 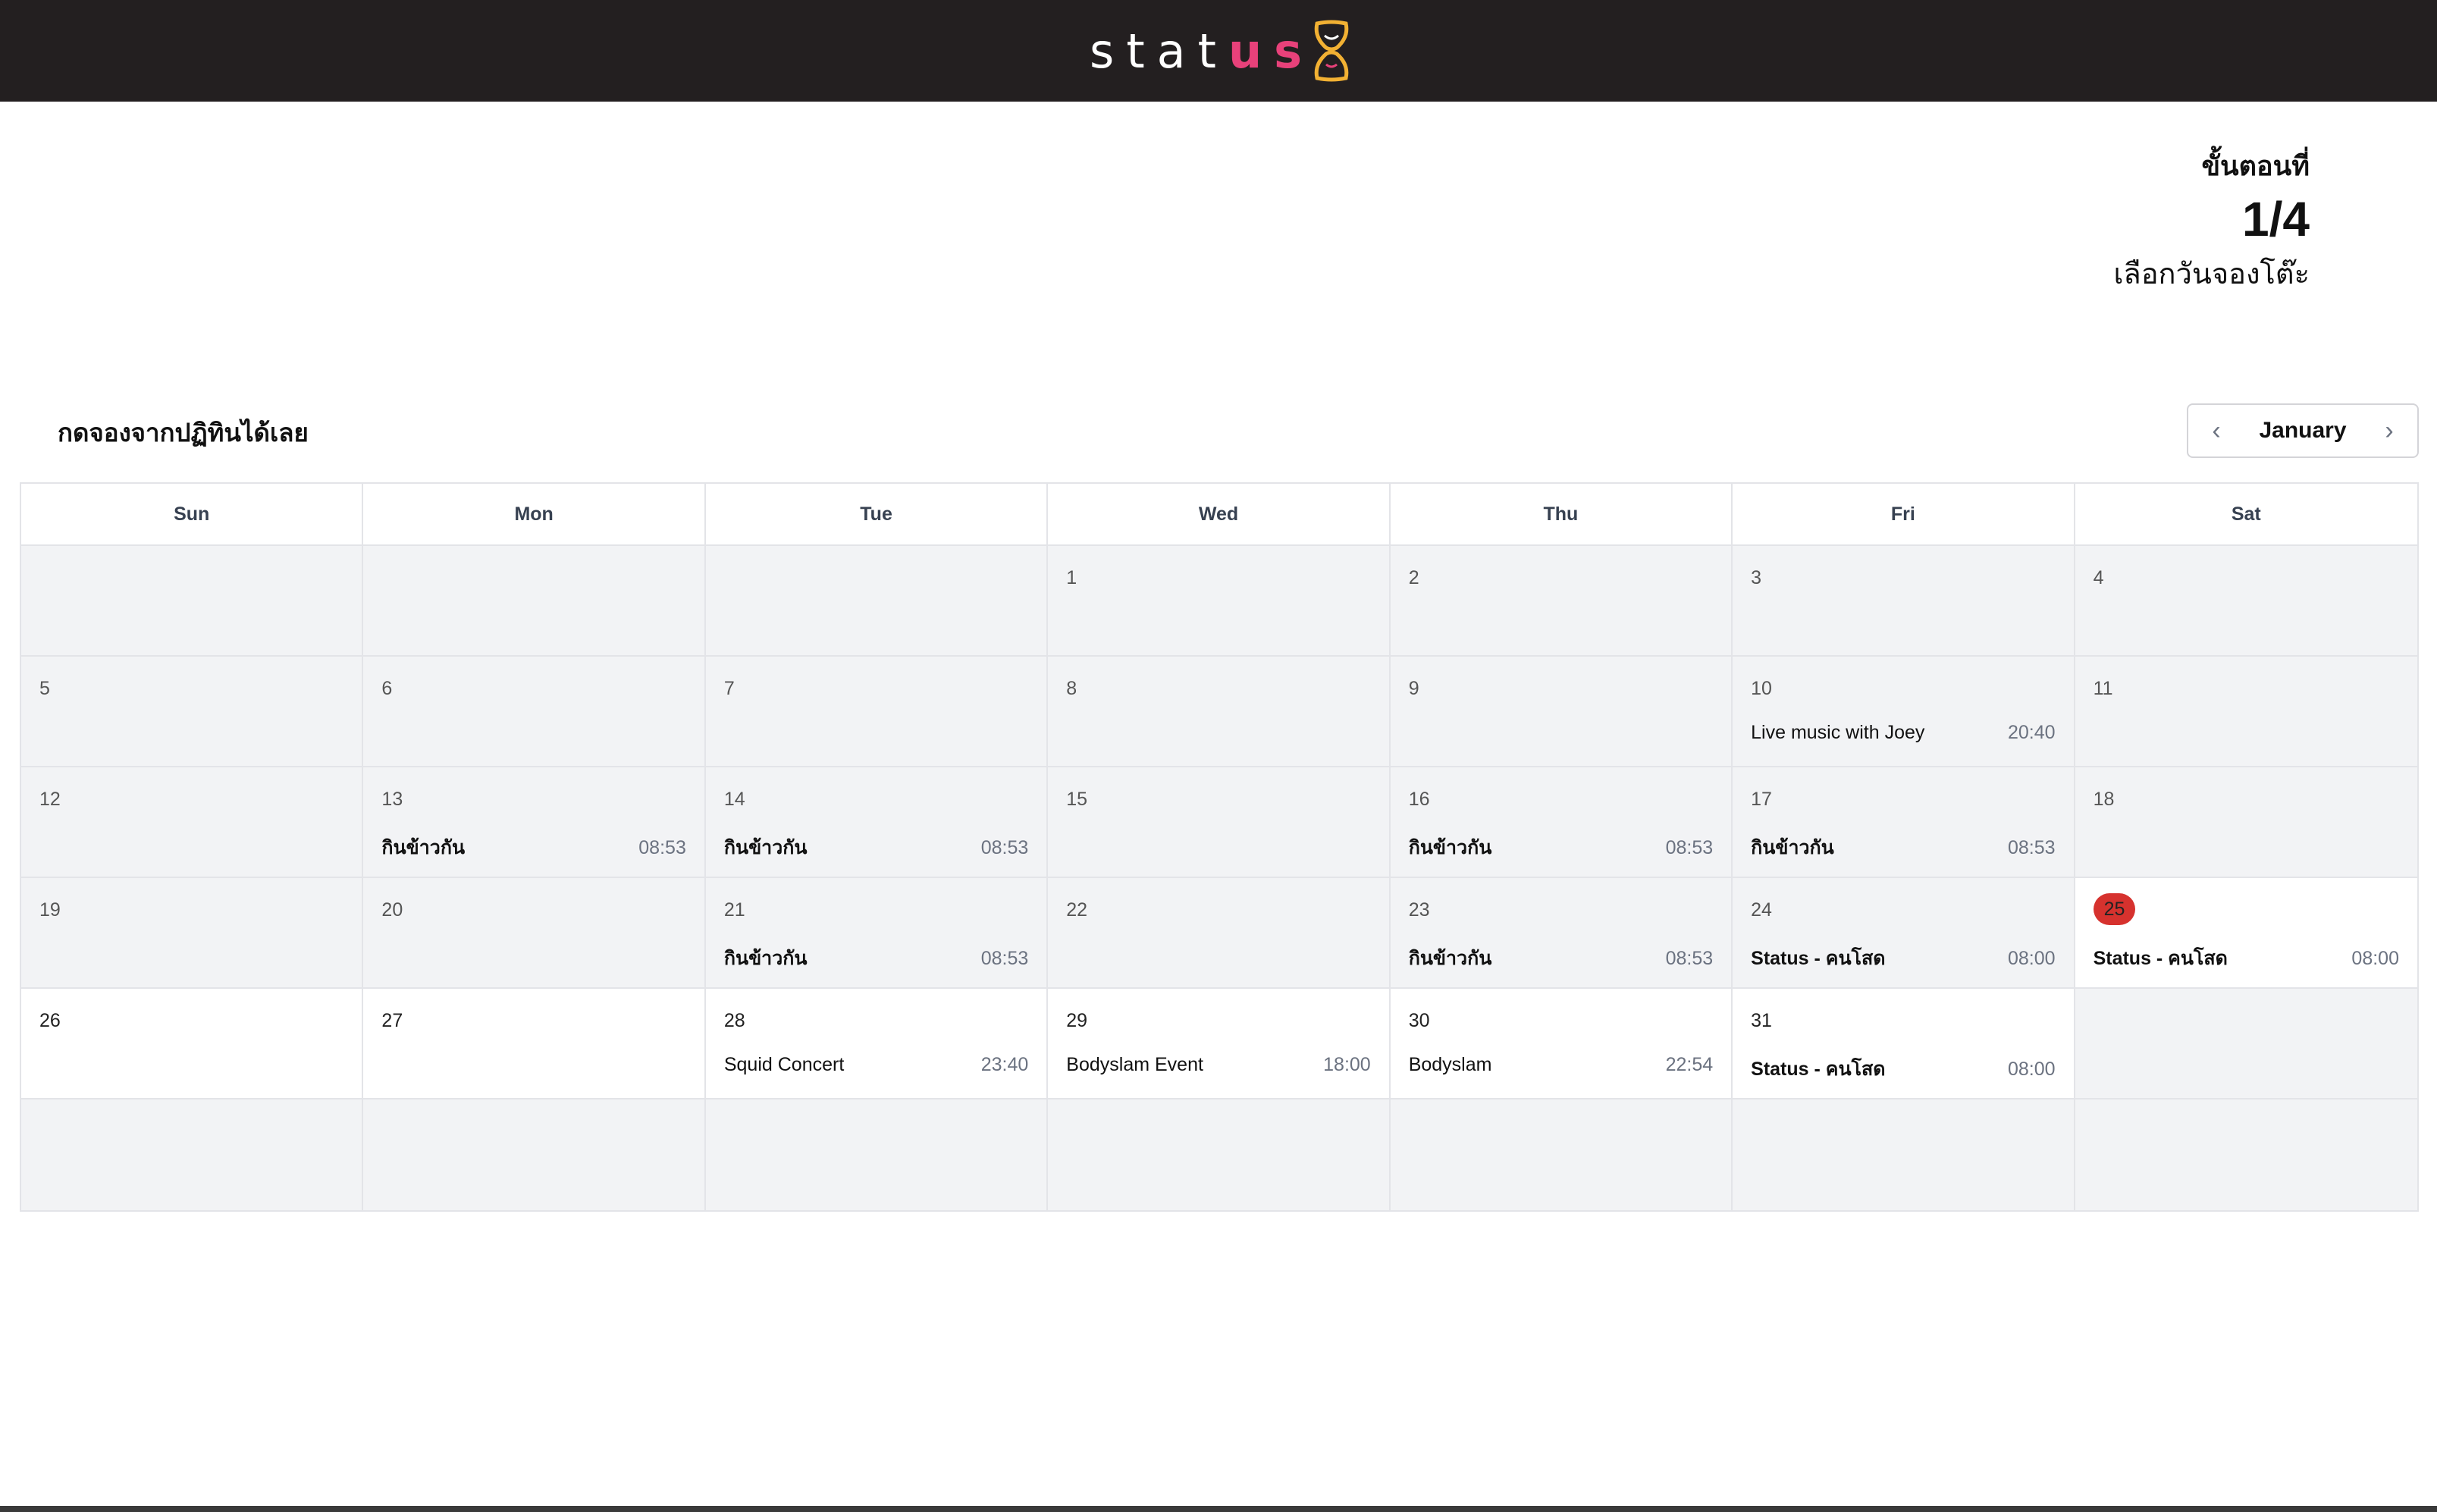 What do you see at coordinates (784, 1064) in the screenshot?
I see `event-name: Squid Concert` at bounding box center [784, 1064].